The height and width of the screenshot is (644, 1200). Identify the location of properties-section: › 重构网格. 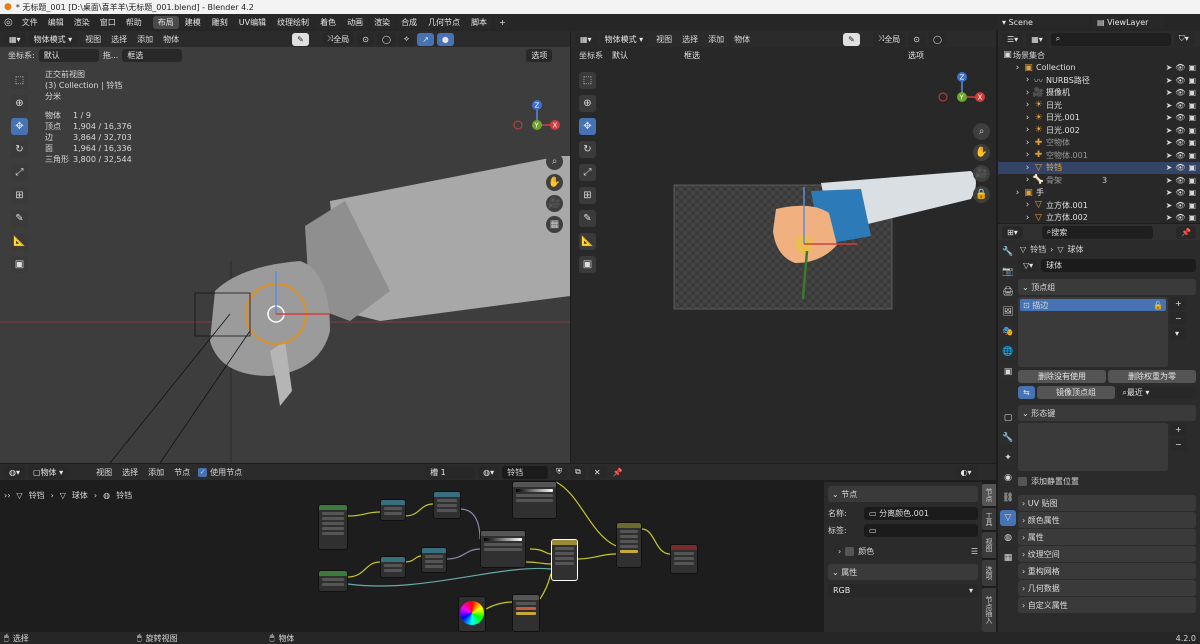
(1107, 571).